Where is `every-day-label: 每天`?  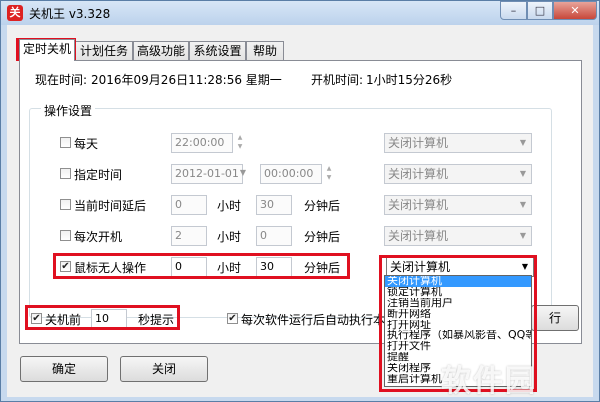 every-day-label: 每天 is located at coordinates (86, 144).